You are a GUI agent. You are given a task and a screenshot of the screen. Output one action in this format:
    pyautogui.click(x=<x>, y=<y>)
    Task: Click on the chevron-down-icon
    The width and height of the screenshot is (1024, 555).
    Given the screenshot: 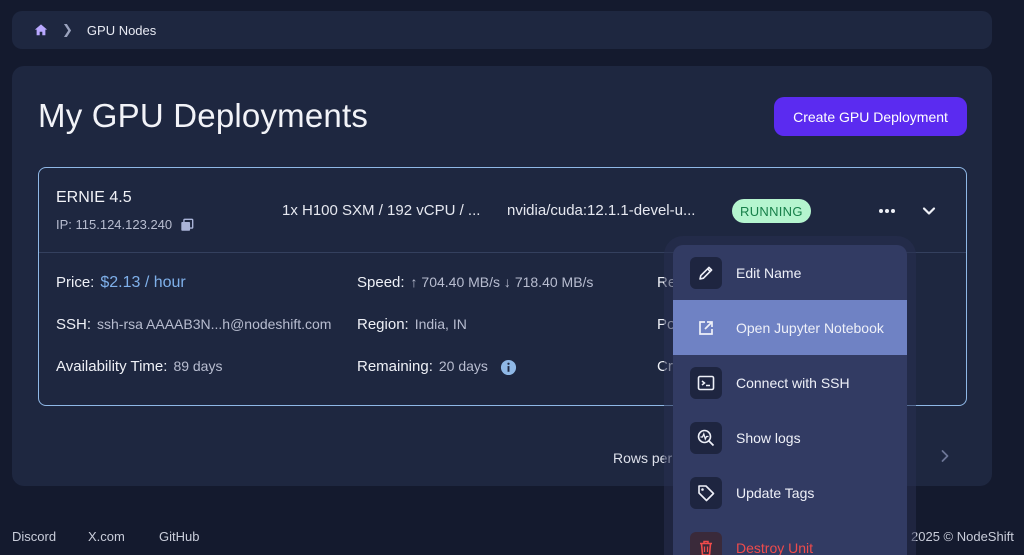 What is the action you would take?
    pyautogui.click(x=929, y=211)
    